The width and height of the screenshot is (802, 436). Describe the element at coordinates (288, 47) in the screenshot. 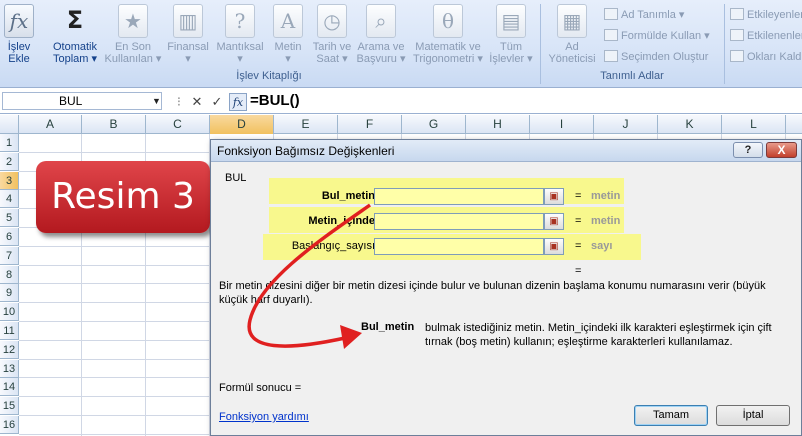

I see `text-label-1: Metin` at that location.